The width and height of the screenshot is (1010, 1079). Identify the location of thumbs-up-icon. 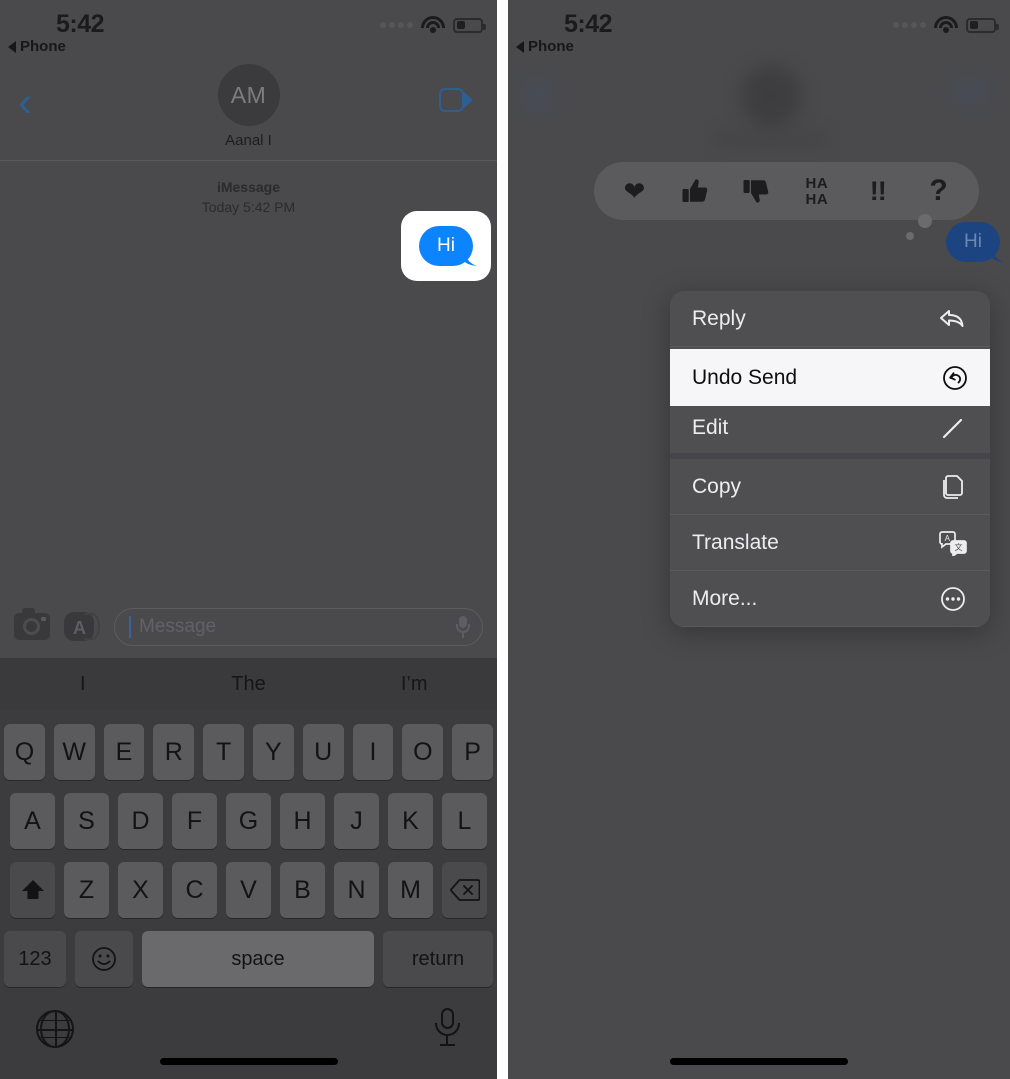
(695, 191).